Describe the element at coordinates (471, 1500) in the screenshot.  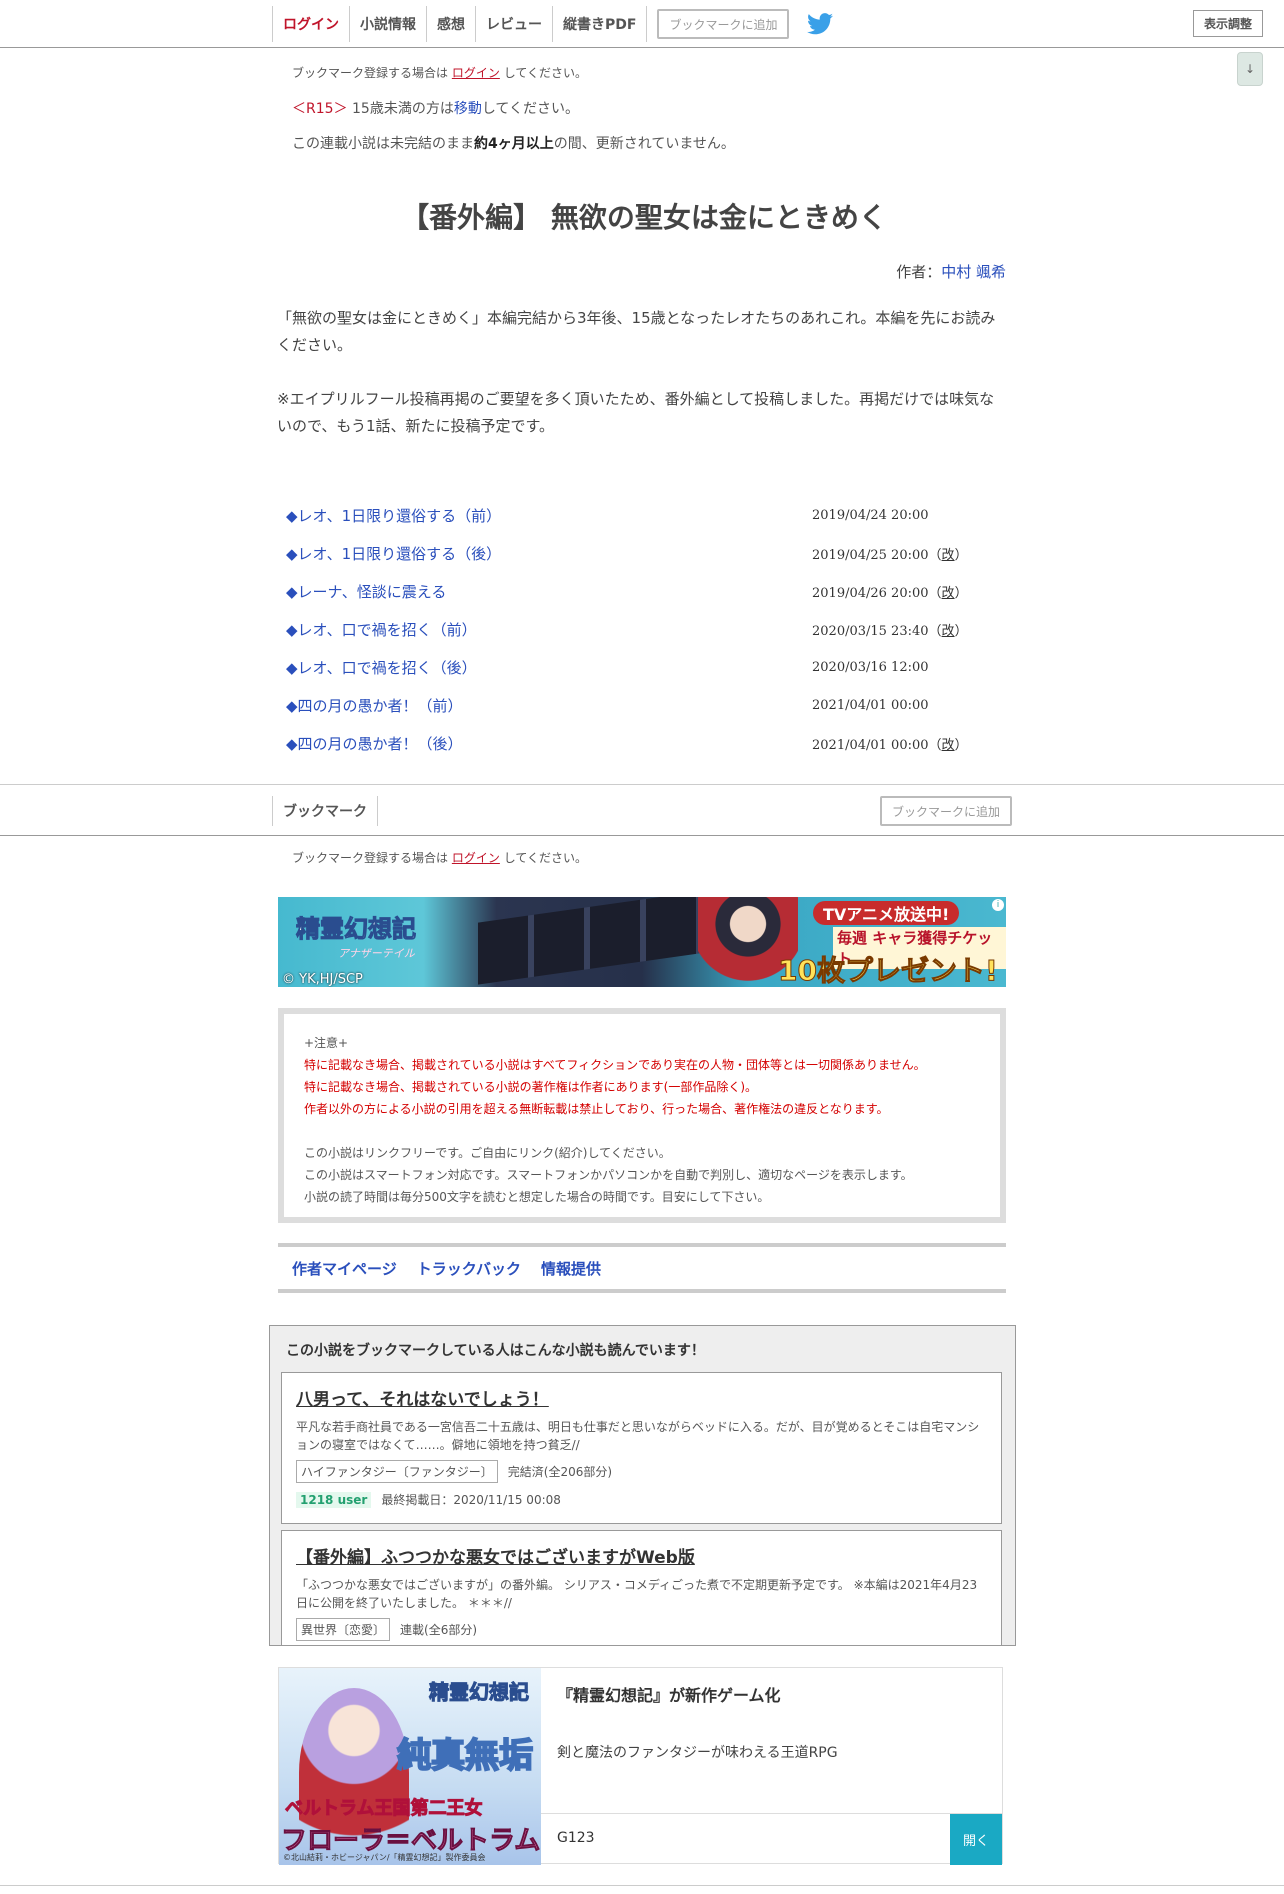
I see `last-updated: 最終掲載日：2020/11/15 00:08` at that location.